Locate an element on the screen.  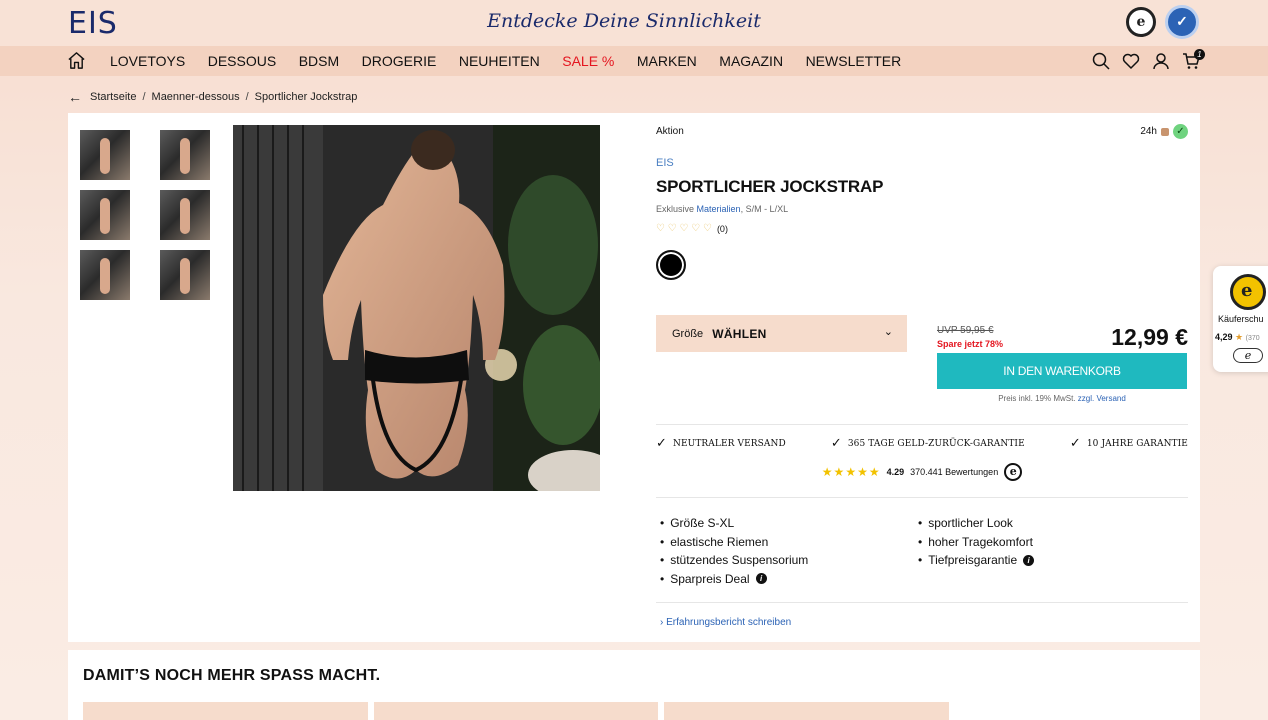
write-review-label: Erfahrungsbericht schreiben is located at coordinates (729, 622).